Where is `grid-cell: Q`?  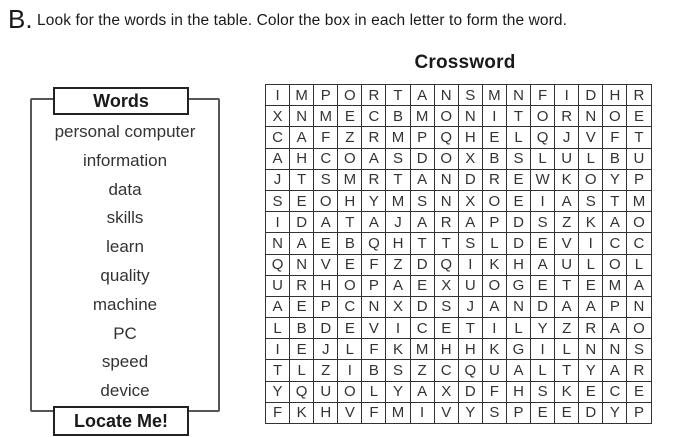 grid-cell: Q is located at coordinates (470, 371).